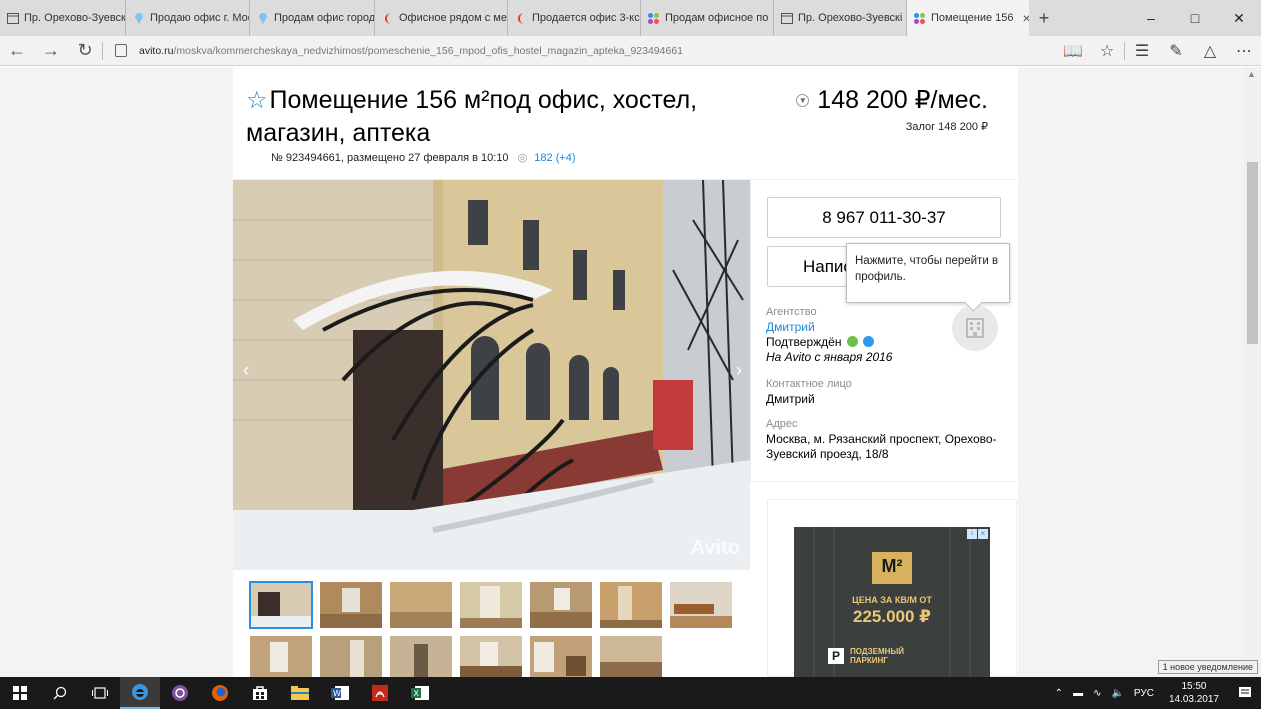  I want to click on avito-watermark: Avito, so click(715, 548).